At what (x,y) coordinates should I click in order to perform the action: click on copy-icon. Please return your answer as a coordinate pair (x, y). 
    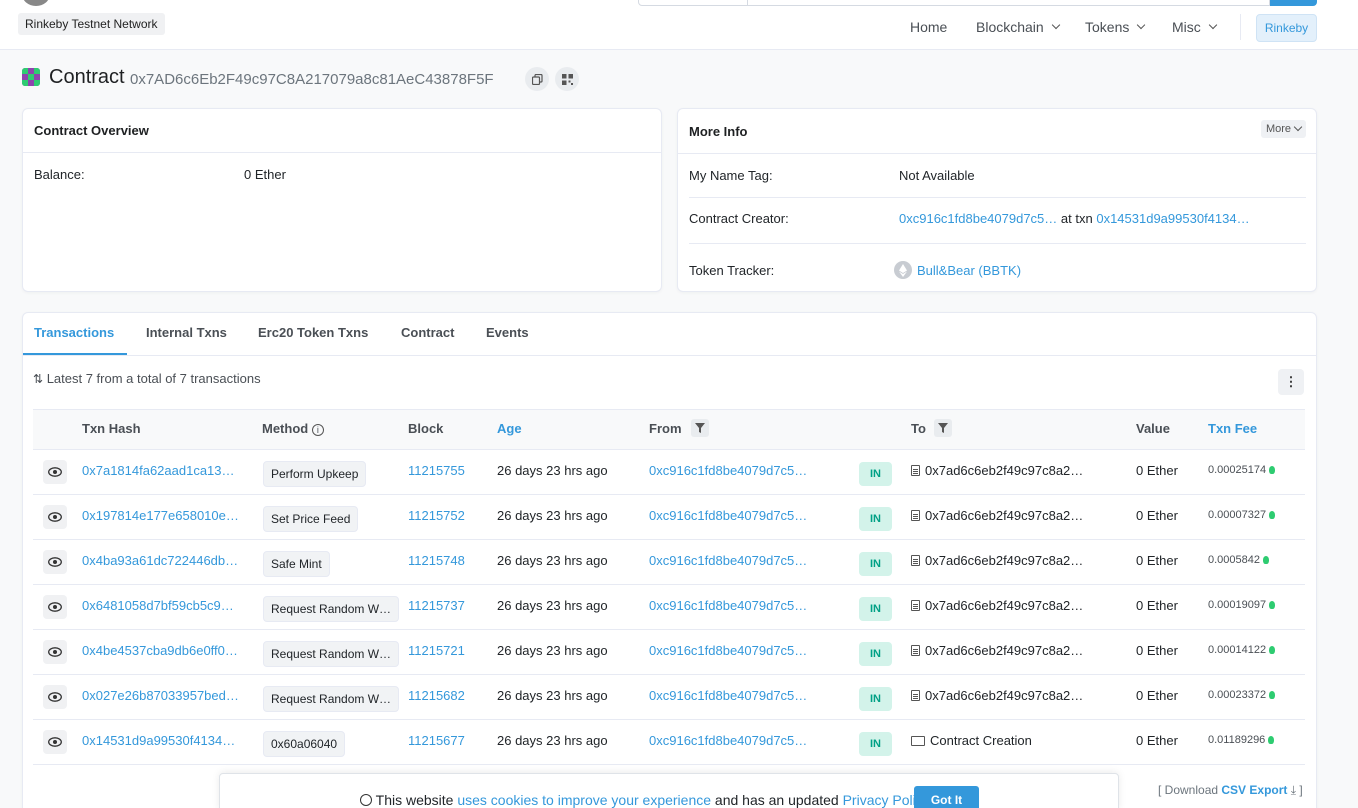
    Looking at the image, I should click on (537, 79).